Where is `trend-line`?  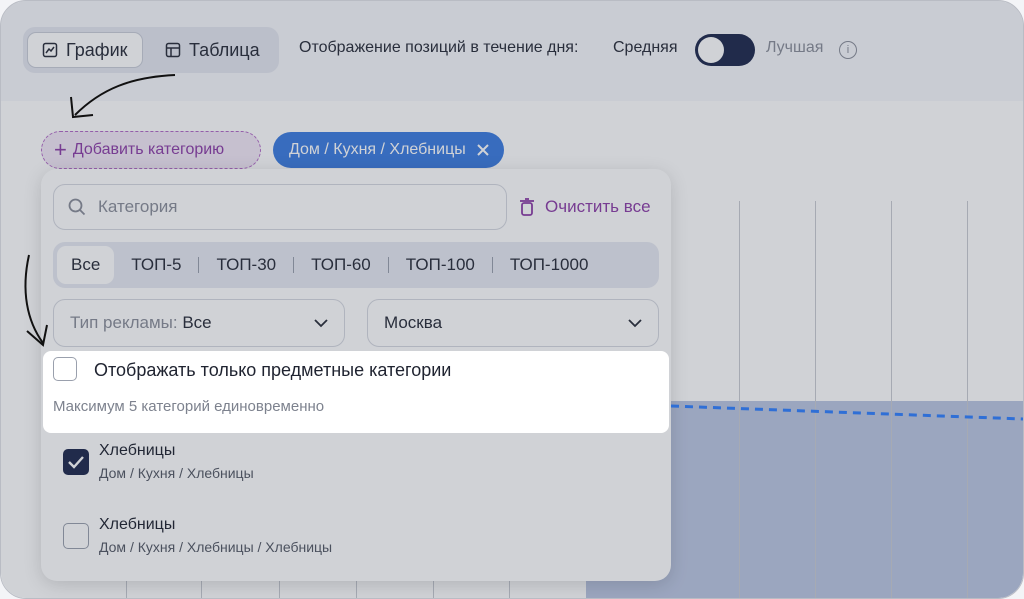 trend-line is located at coordinates (847, 412).